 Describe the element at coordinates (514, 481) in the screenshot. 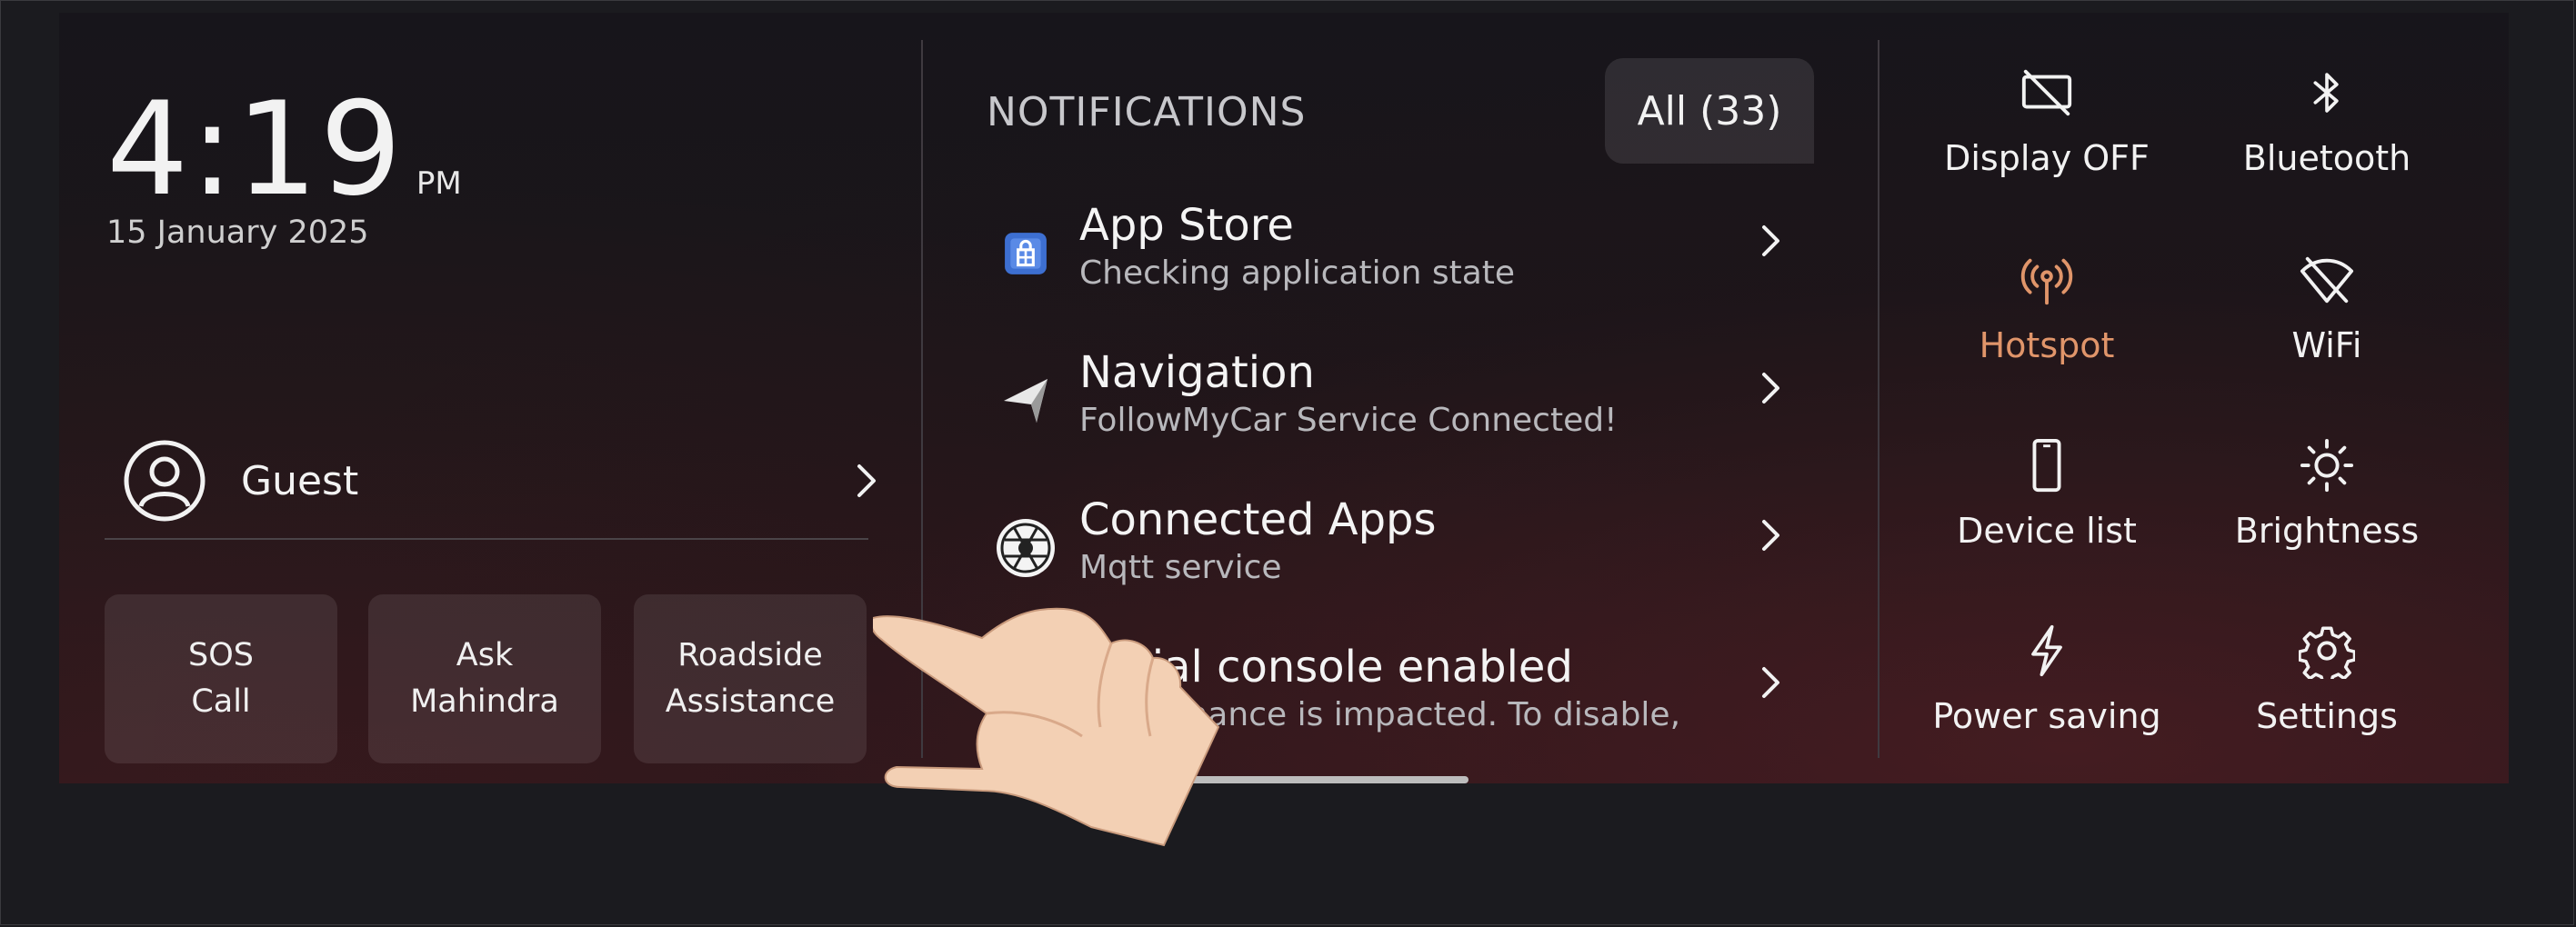

I see `user-profile-row: Guest` at that location.